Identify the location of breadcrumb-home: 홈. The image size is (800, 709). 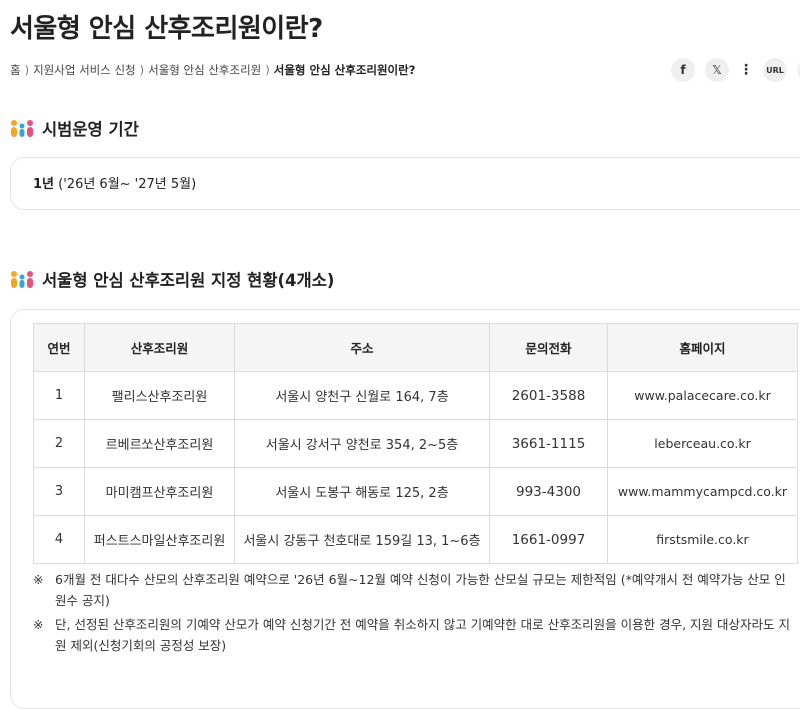
(15, 70).